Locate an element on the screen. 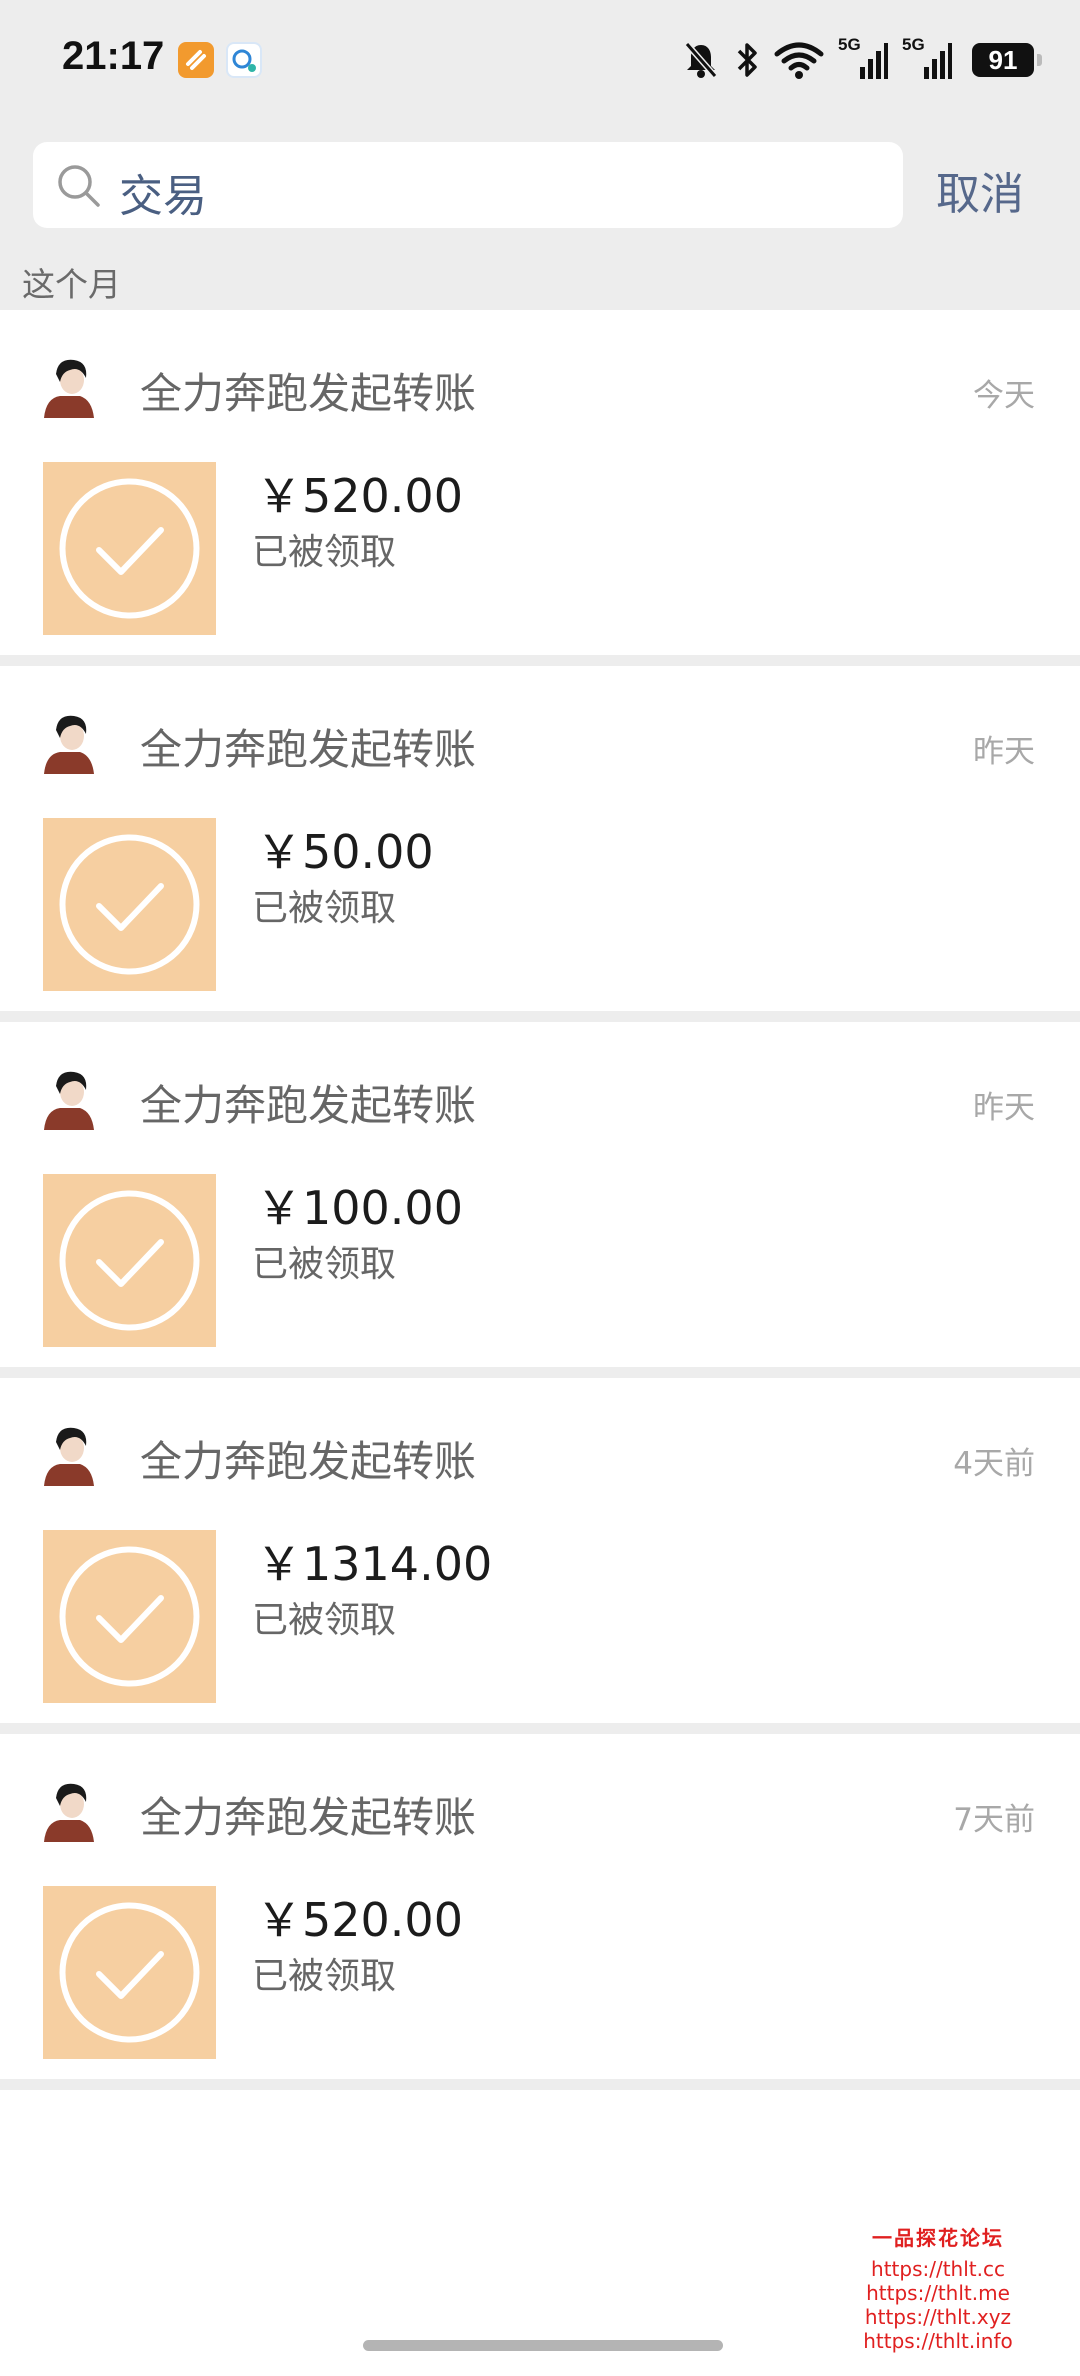  list-item: 全力奔跑发起转账 7天前 ￥520.00 已被领取 is located at coordinates (540, 1912).